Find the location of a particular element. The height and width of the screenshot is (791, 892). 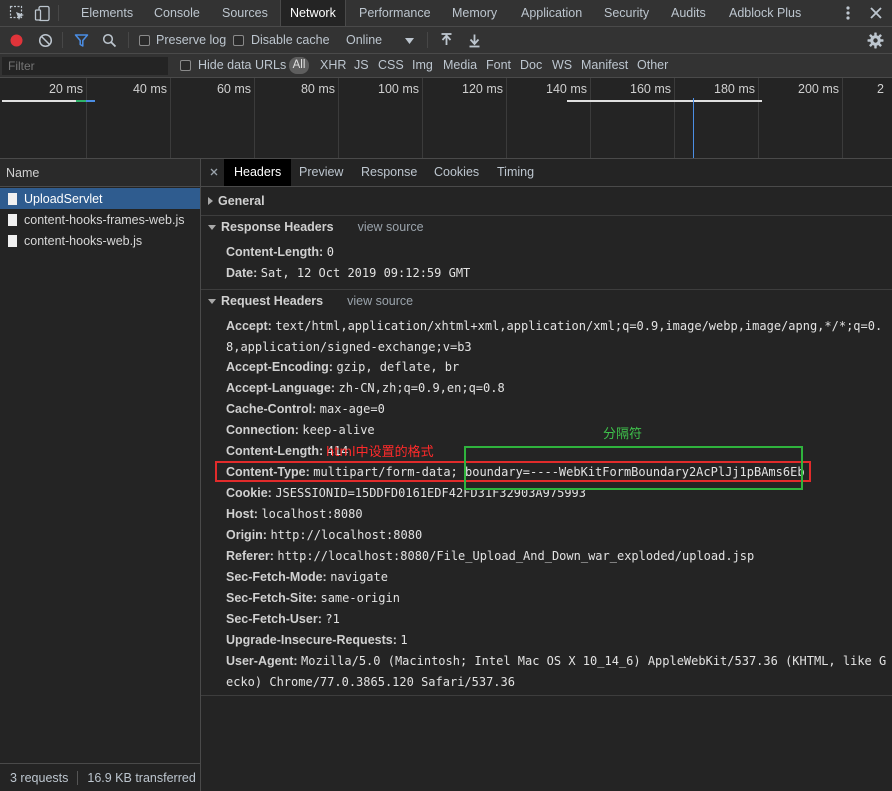

tab-sources: Sources is located at coordinates (245, 13).